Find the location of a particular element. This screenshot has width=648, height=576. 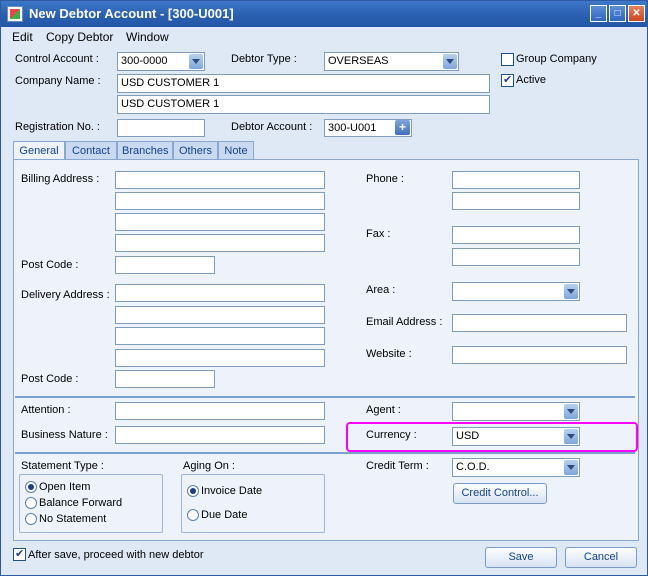

tab-others: Others is located at coordinates (195, 150).